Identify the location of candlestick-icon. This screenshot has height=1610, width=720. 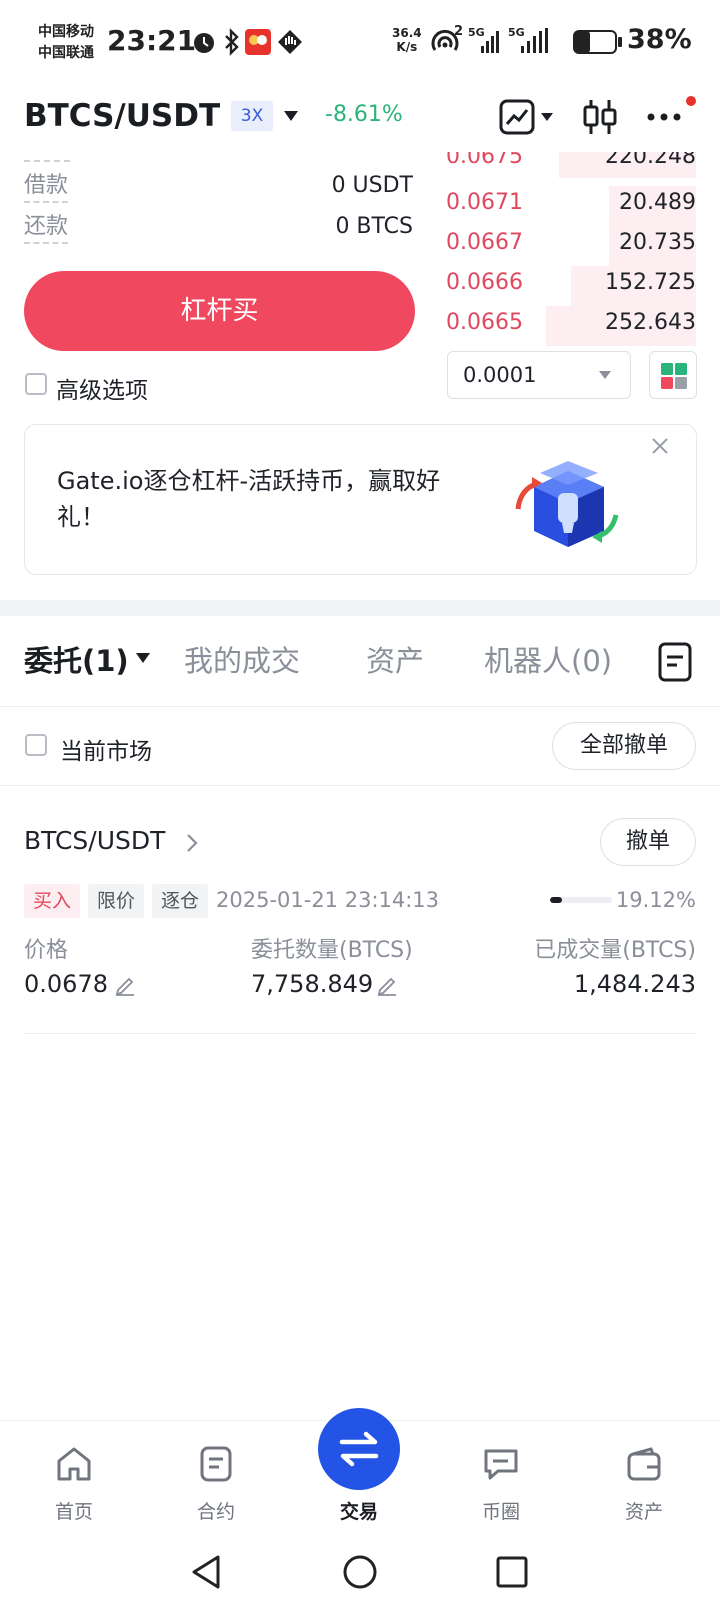
(600, 117).